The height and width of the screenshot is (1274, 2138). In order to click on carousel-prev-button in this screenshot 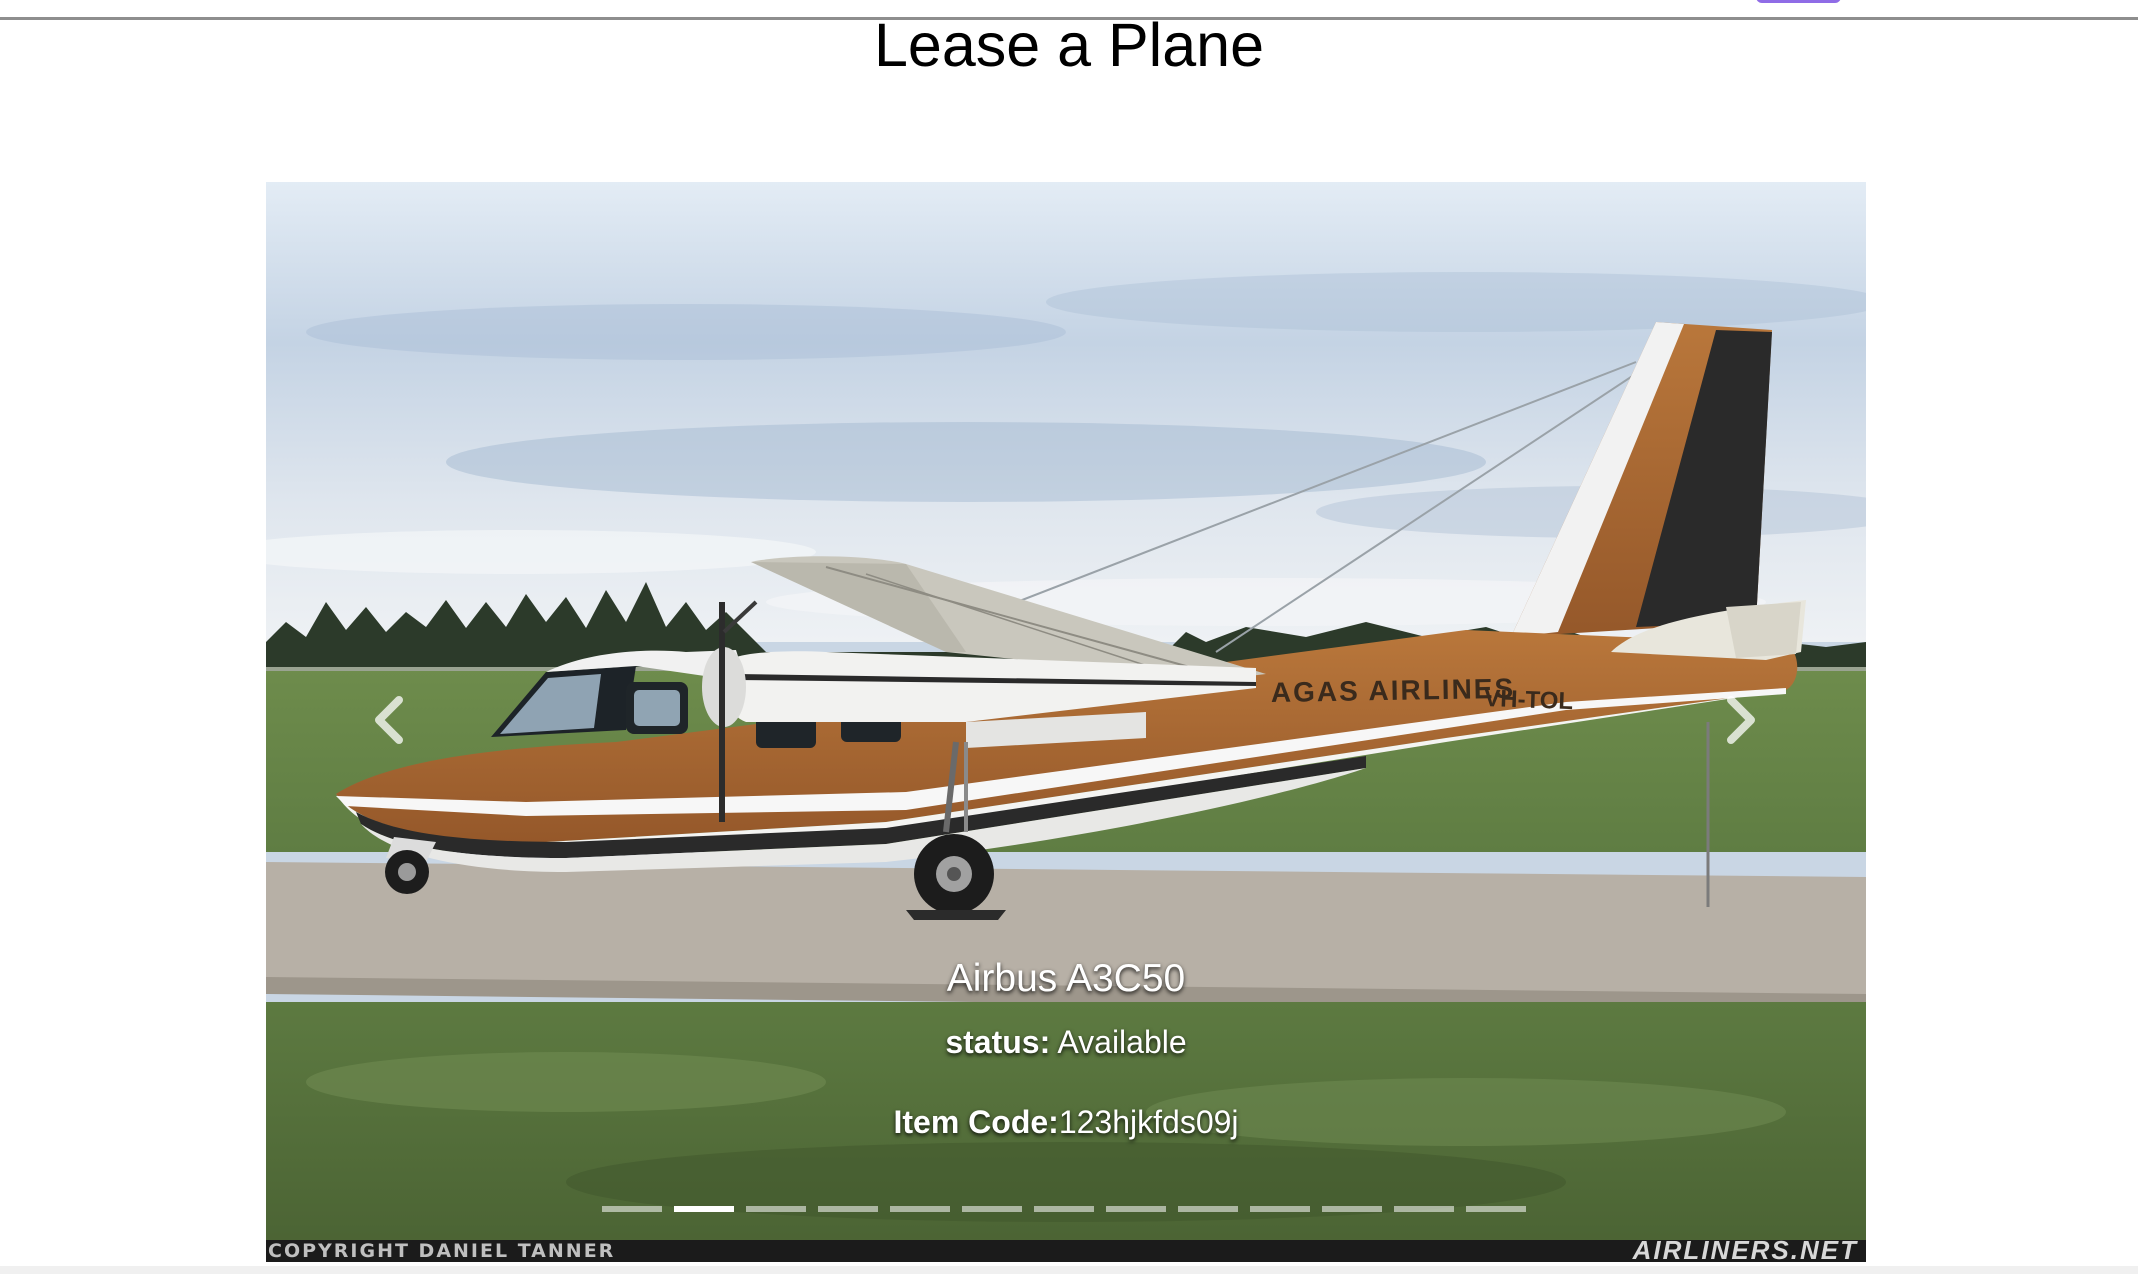, I will do `click(388, 722)`.